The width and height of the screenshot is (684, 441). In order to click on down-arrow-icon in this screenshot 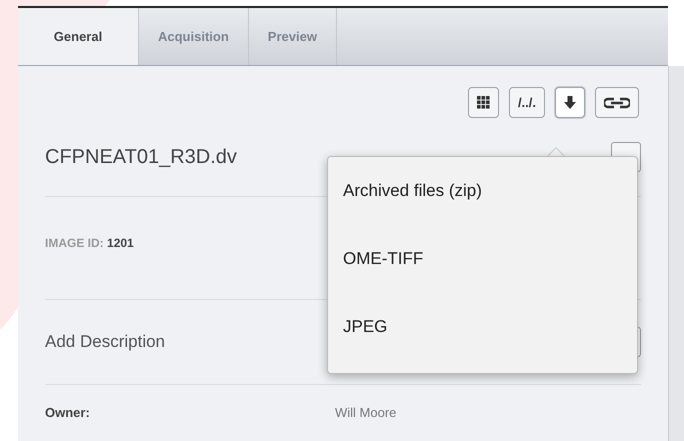, I will do `click(570, 102)`.